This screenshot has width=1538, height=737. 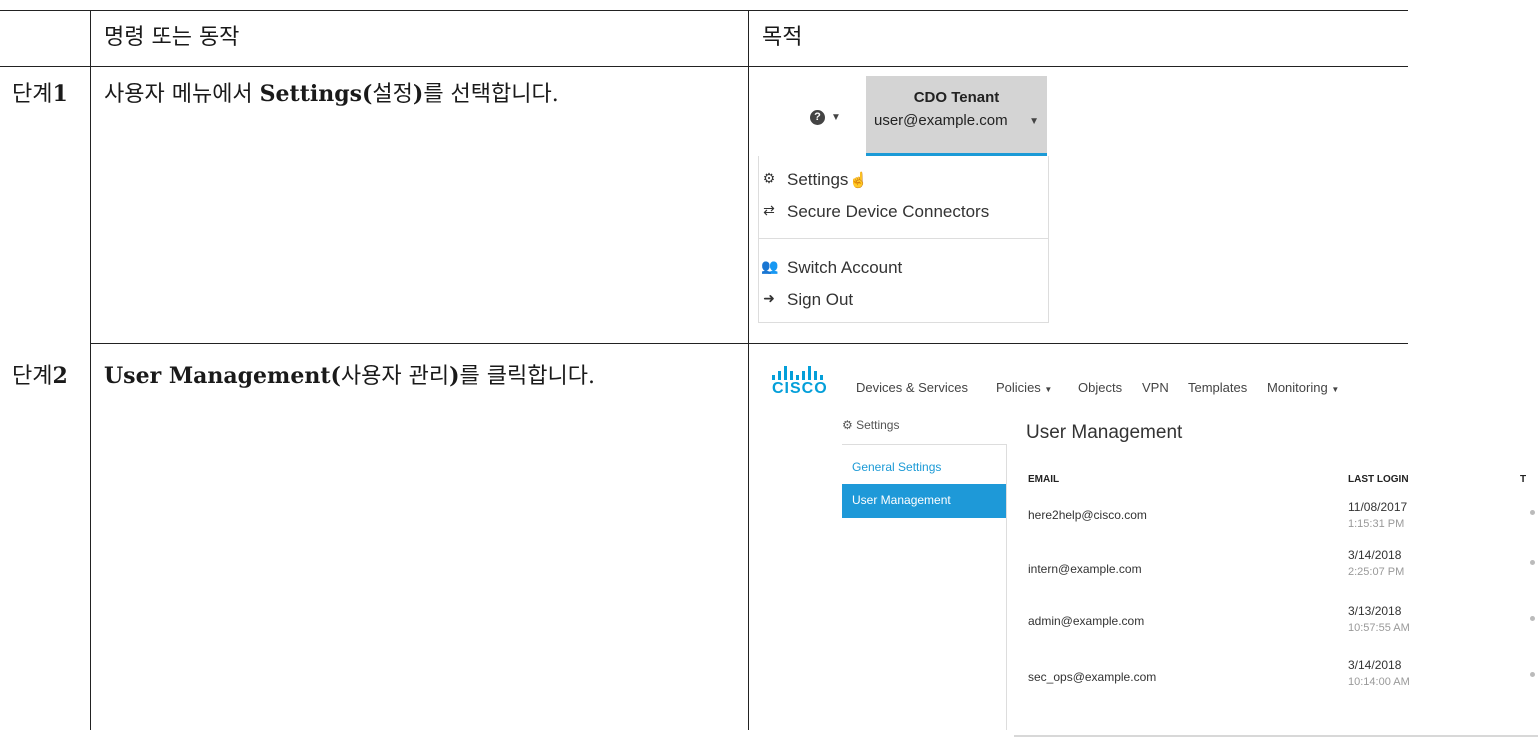 What do you see at coordinates (491, 94) in the screenshot?
I see `action-text-end: 를 선택합니다.` at bounding box center [491, 94].